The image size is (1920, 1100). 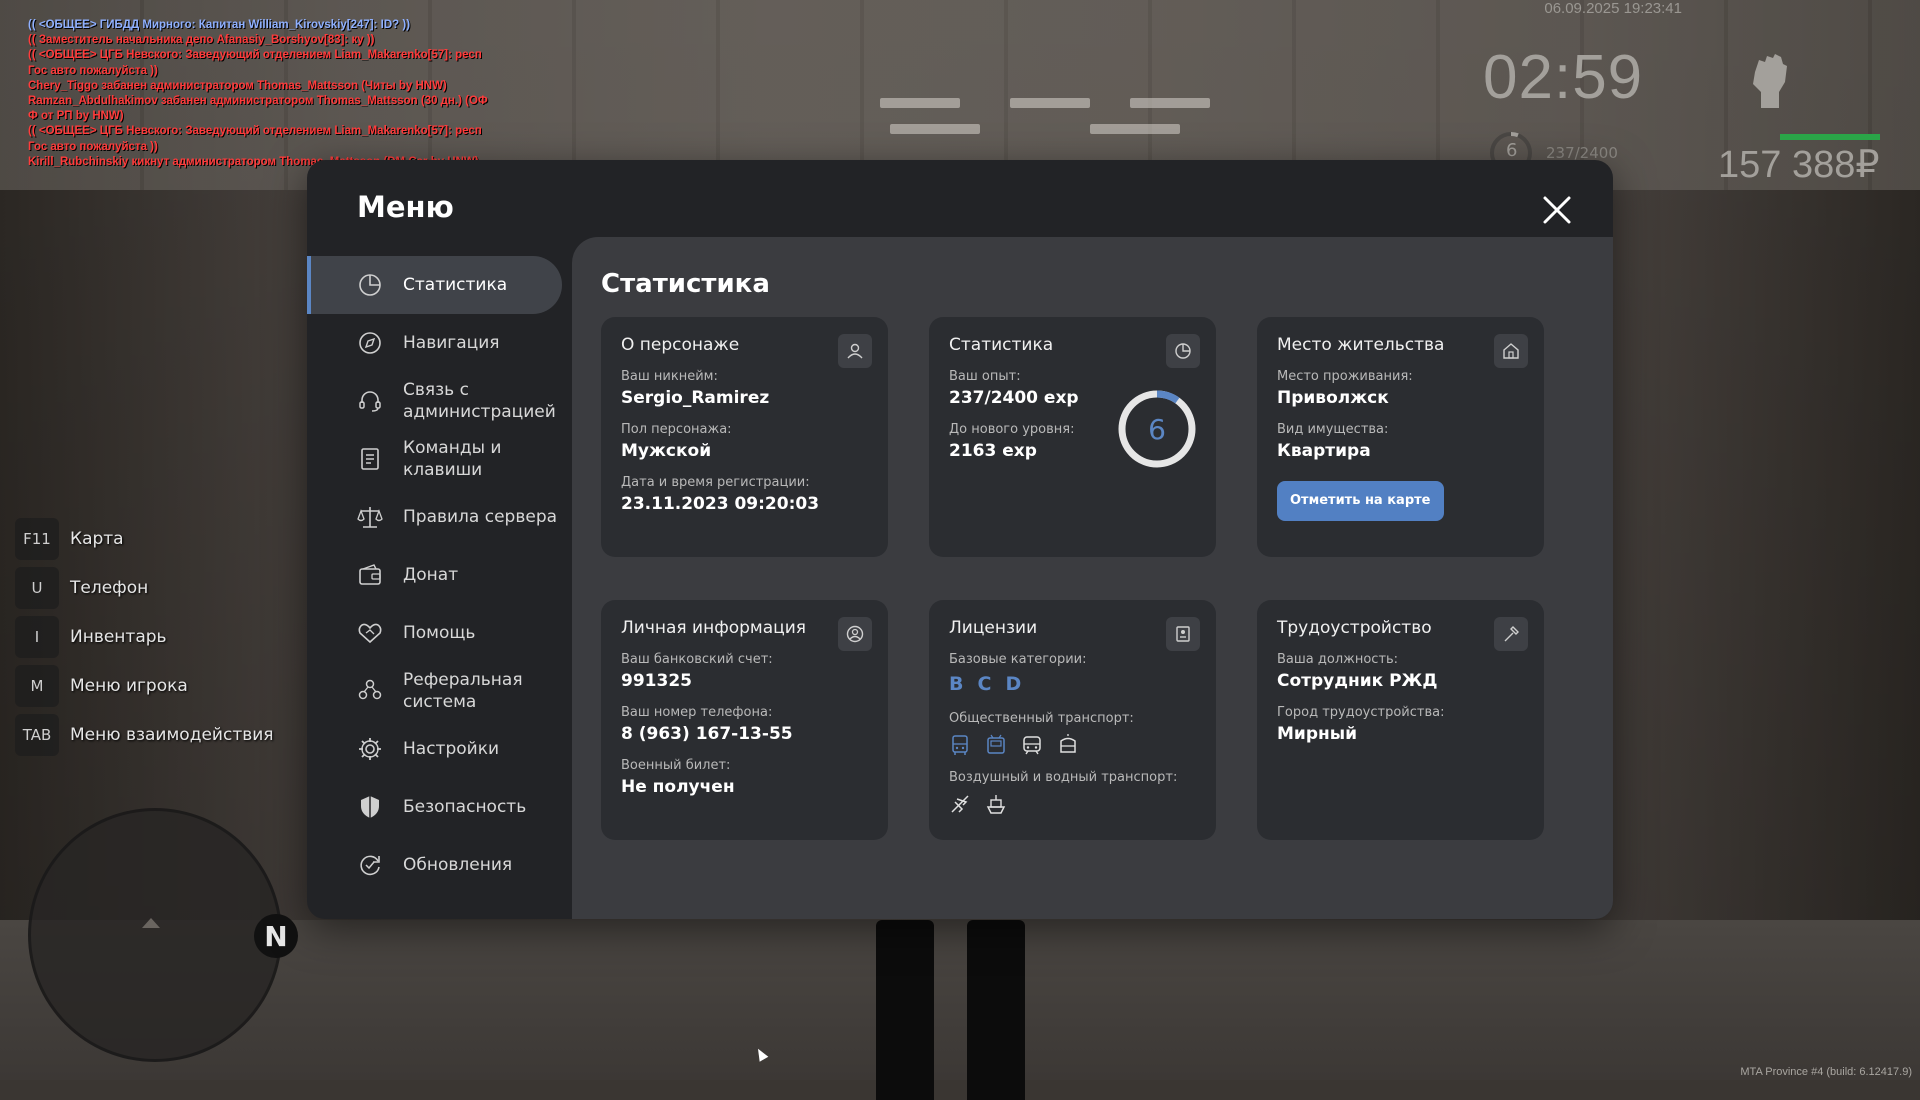 I want to click on nickname-value: Sergio_Ramirez, so click(x=695, y=398).